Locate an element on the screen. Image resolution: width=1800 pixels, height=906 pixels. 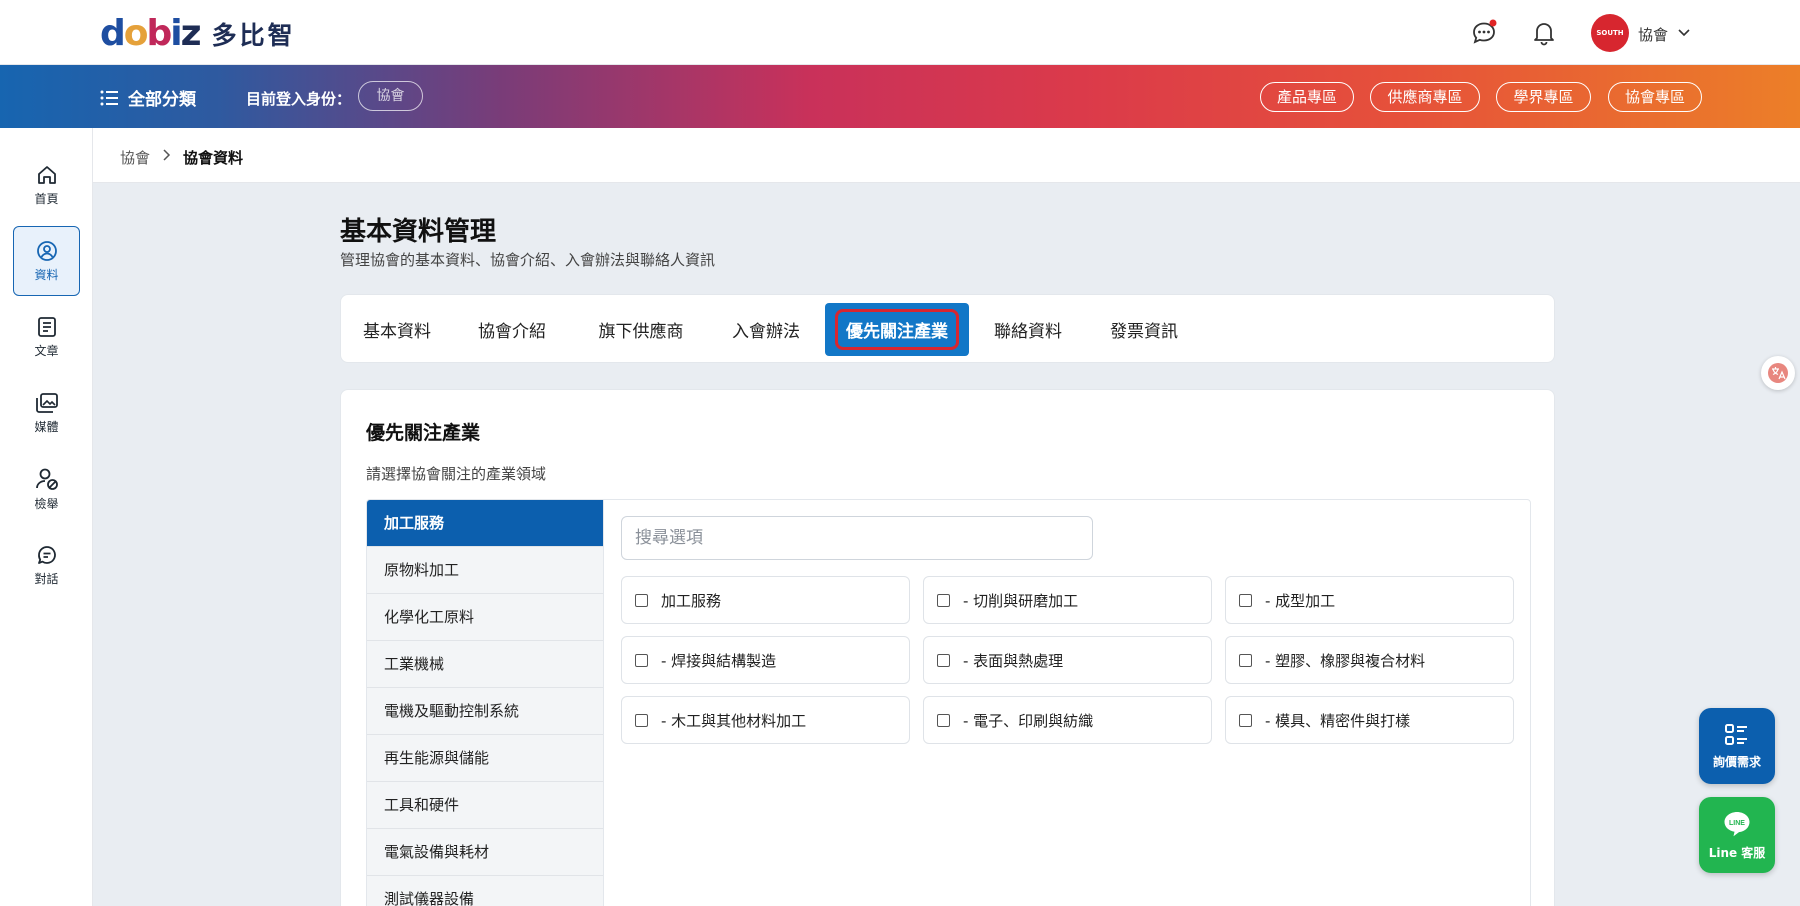
chevron-down-icon is located at coordinates (1684, 32).